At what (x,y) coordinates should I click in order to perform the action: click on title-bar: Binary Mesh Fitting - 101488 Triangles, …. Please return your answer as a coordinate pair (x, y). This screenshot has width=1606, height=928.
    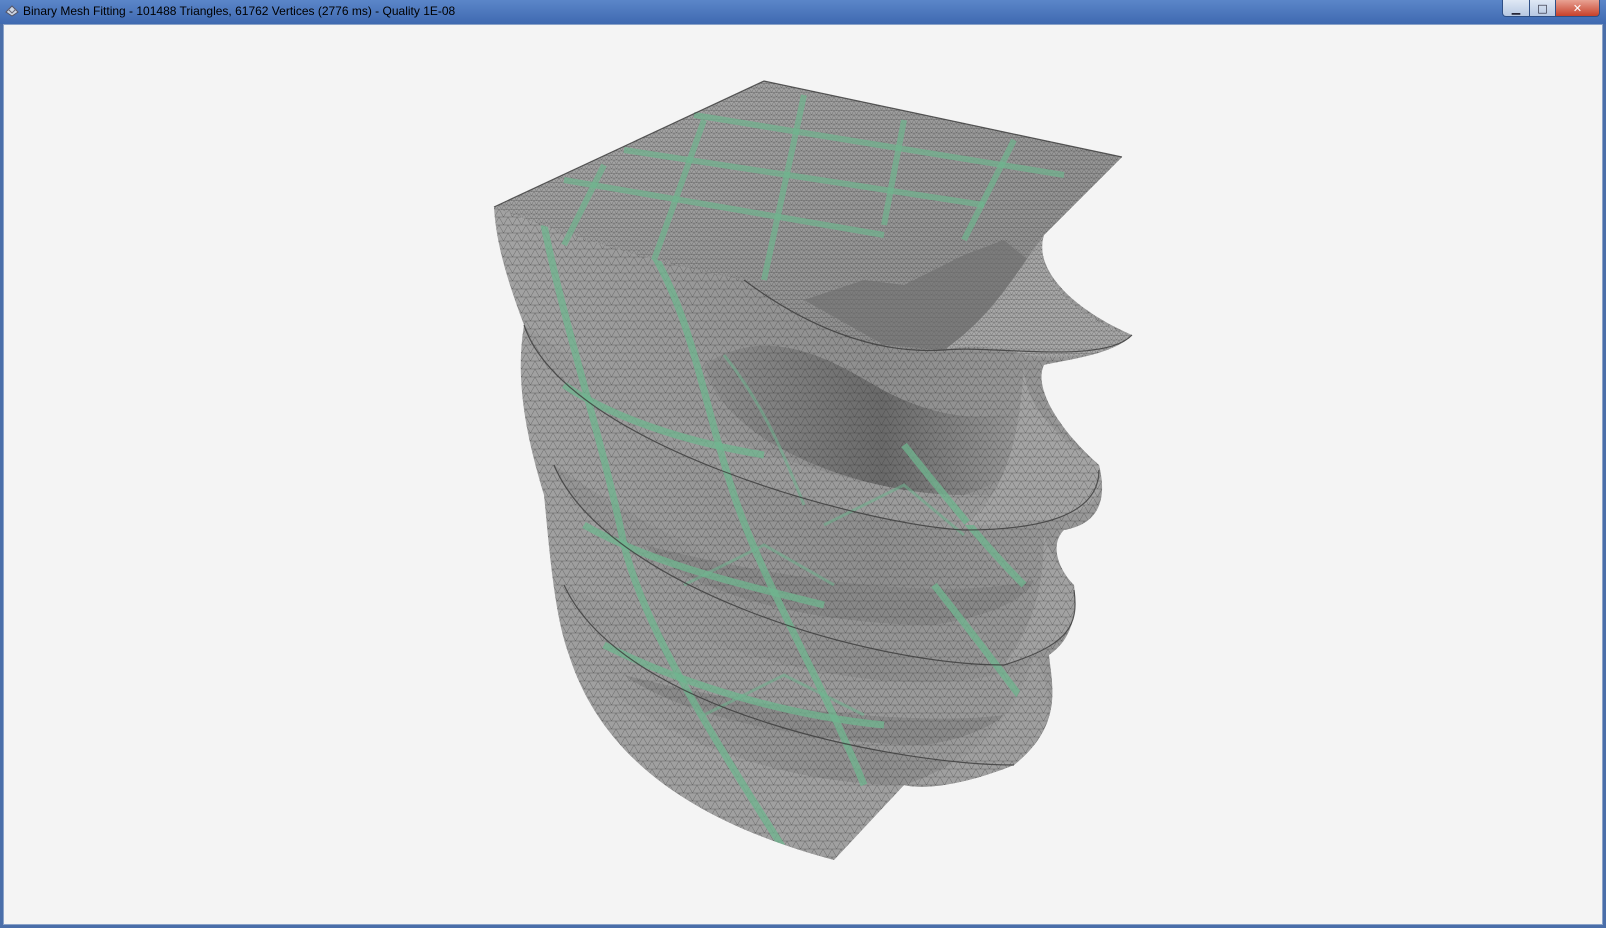
    Looking at the image, I should click on (803, 12).